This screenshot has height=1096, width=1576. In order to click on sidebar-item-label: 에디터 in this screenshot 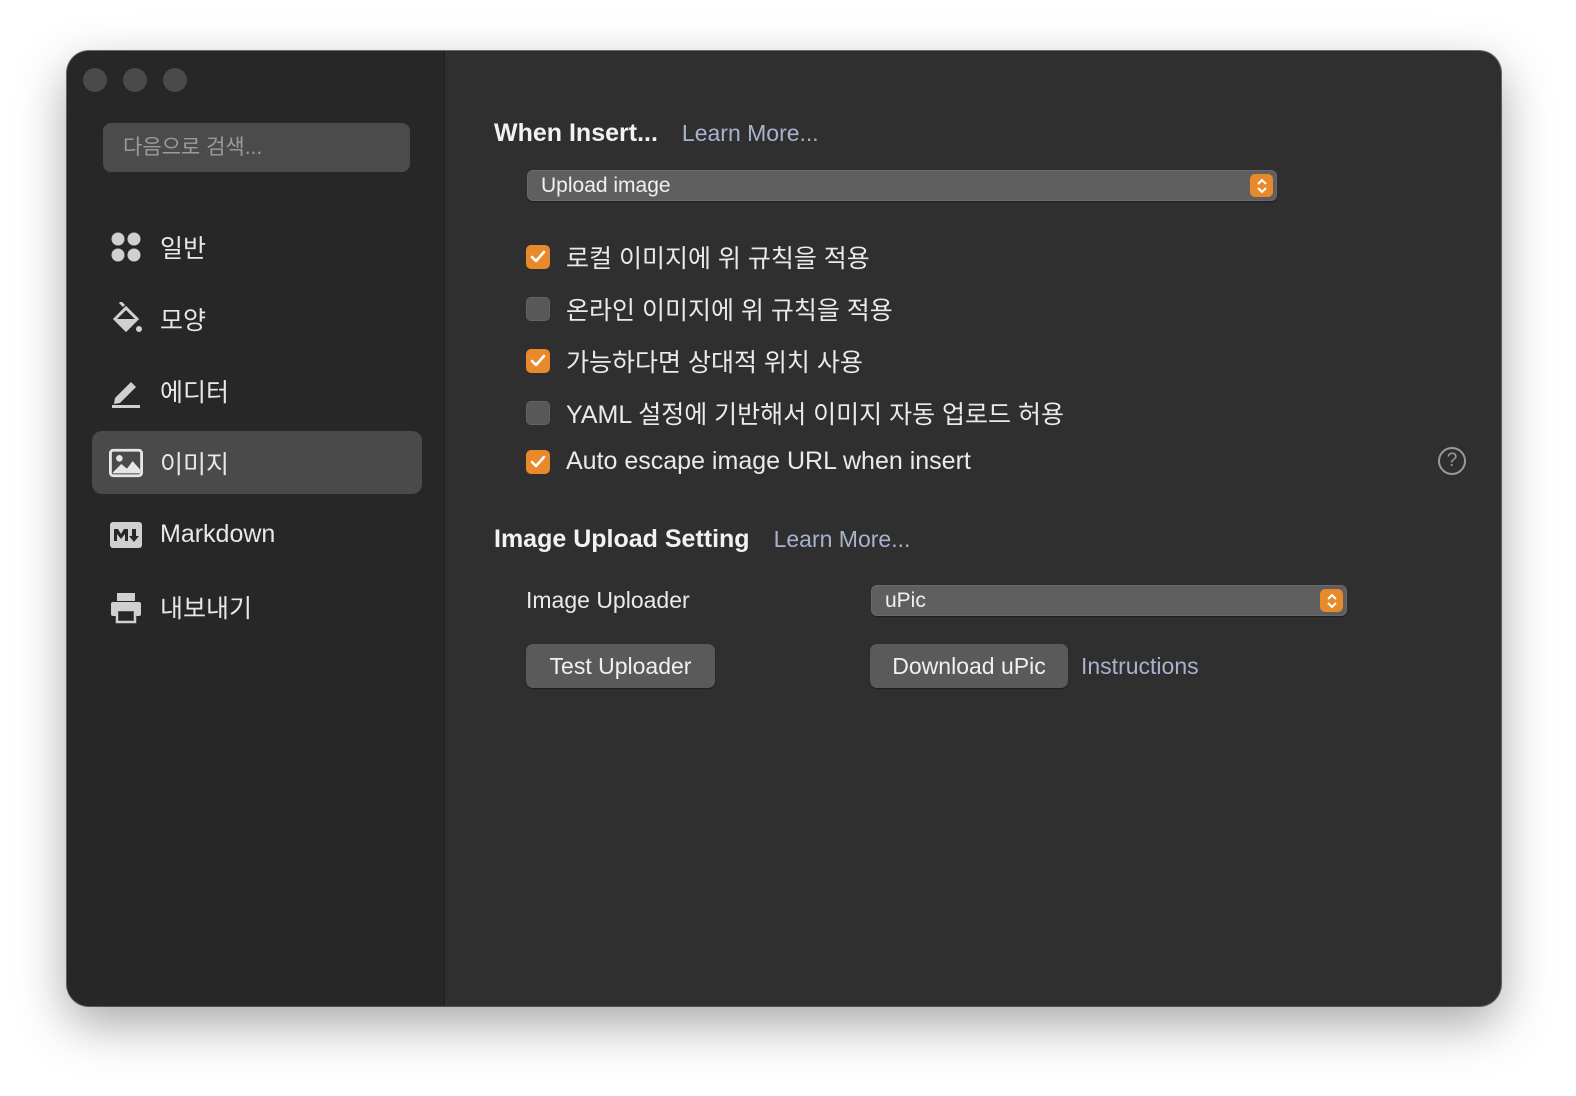, I will do `click(195, 392)`.